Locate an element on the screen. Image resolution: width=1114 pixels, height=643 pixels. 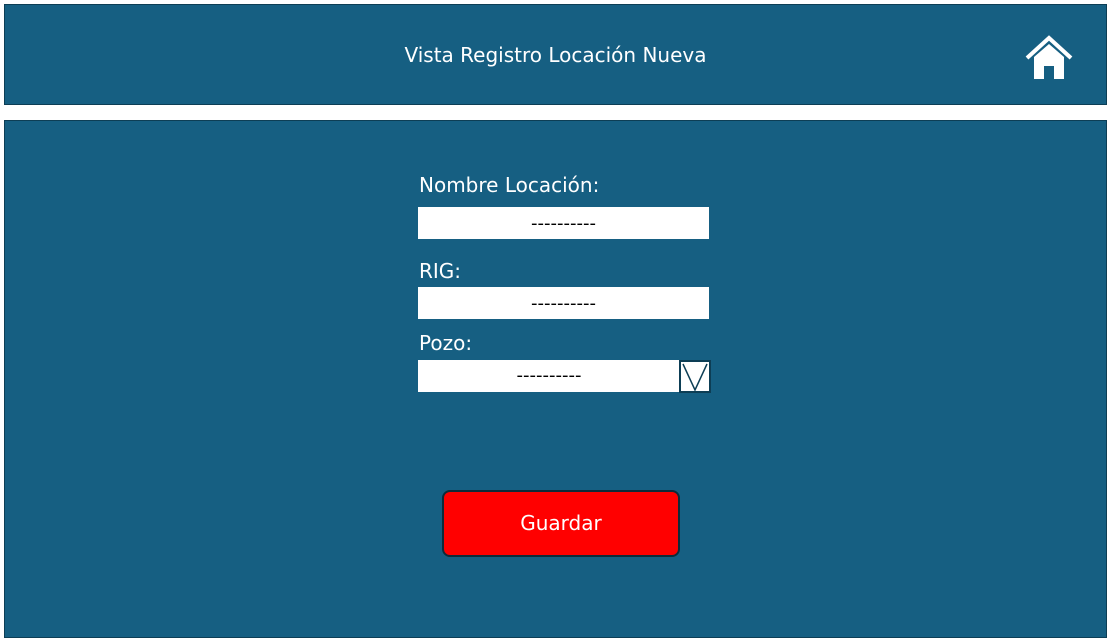
rig-input is located at coordinates (563, 303).